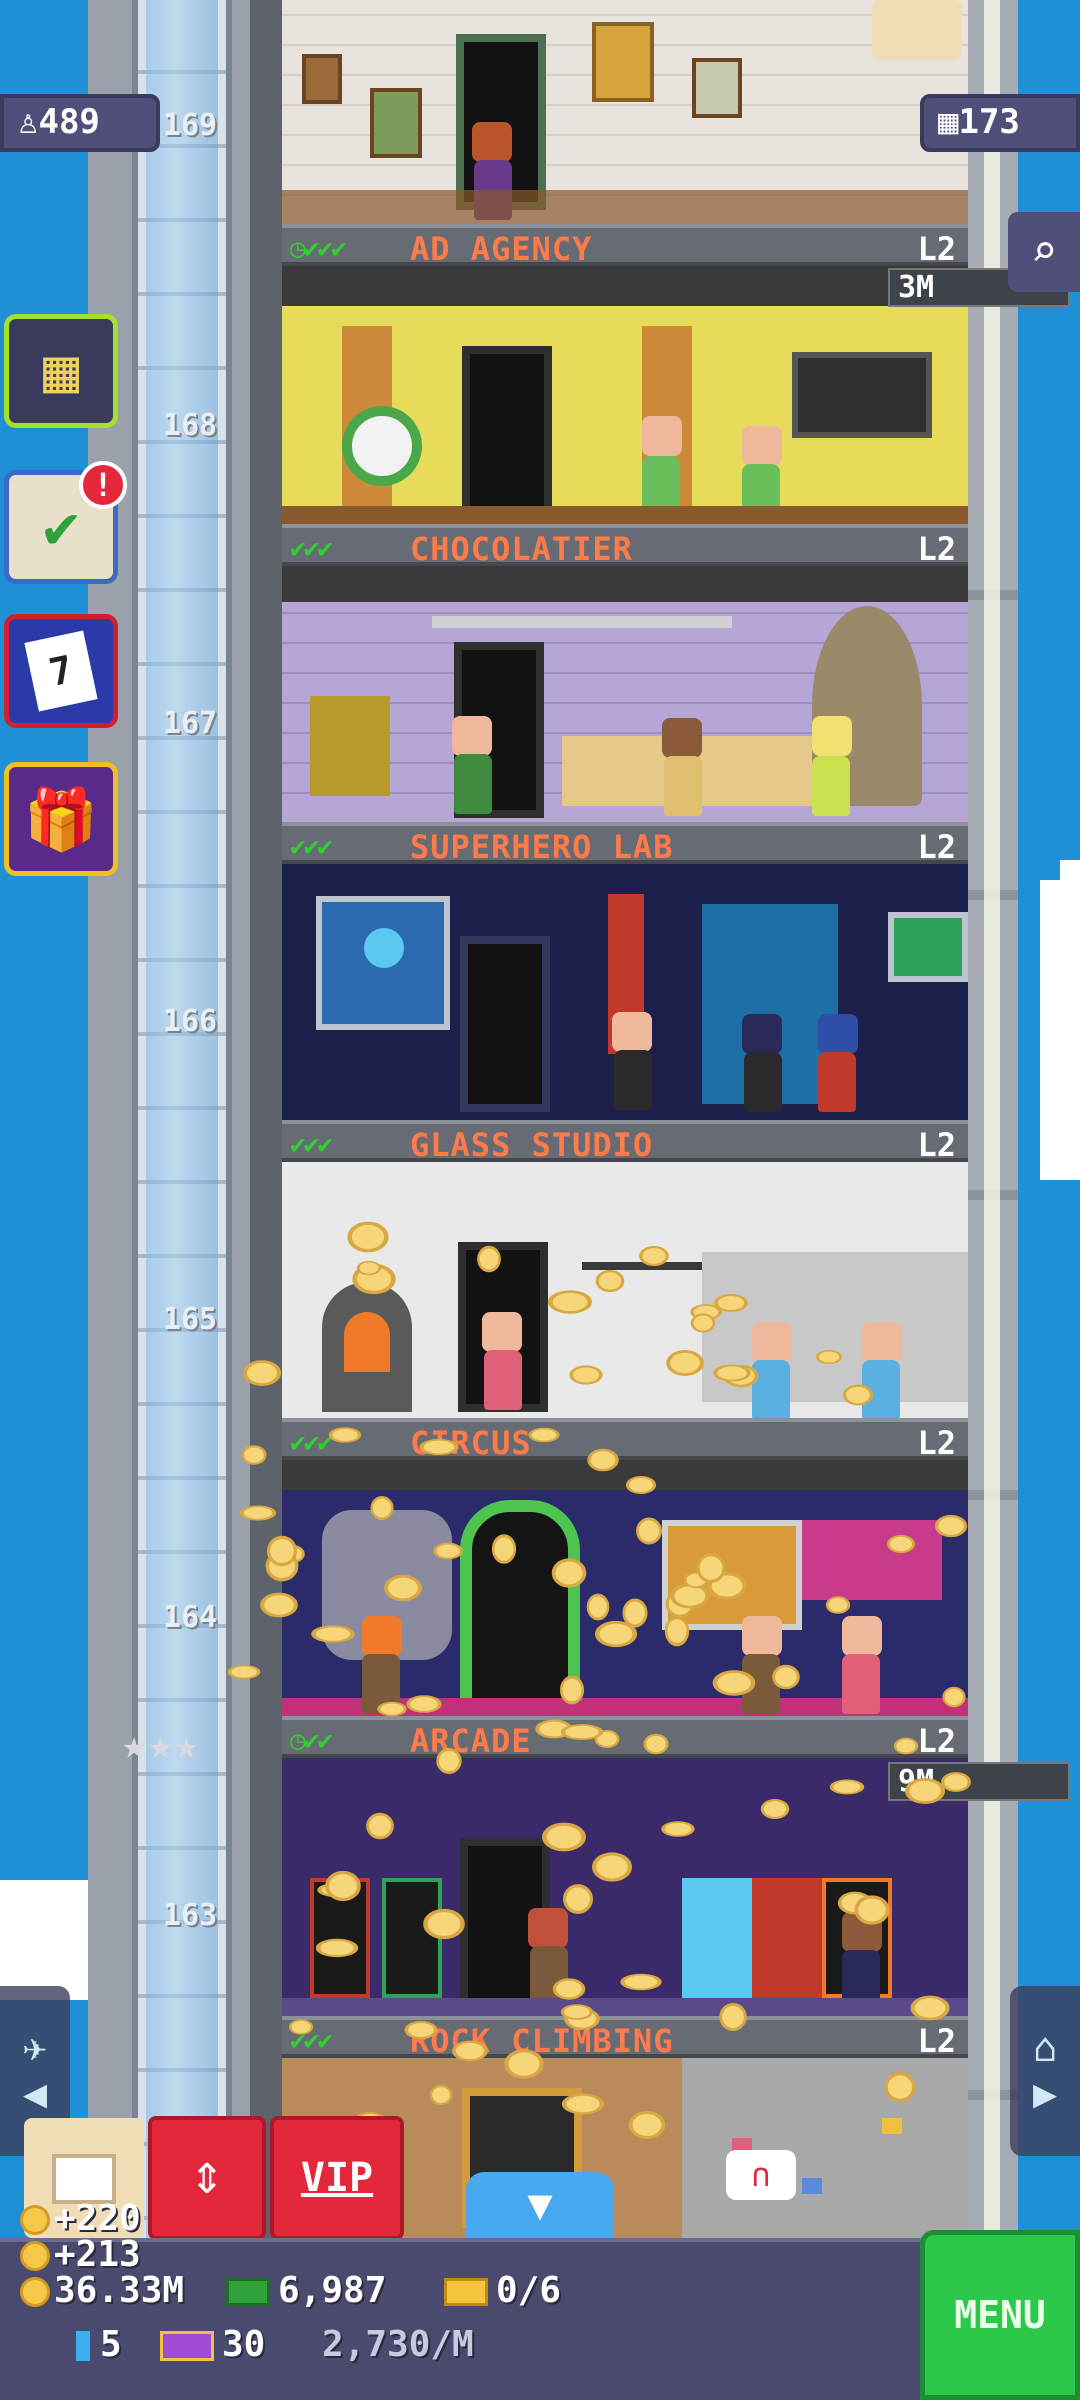 The image size is (1080, 2400). I want to click on chevron-down-icon: ▼, so click(540, 2204).